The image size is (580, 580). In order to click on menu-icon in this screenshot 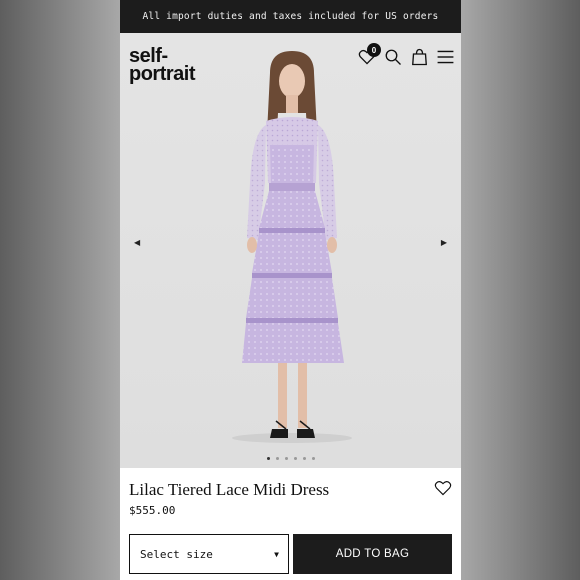, I will do `click(445, 57)`.